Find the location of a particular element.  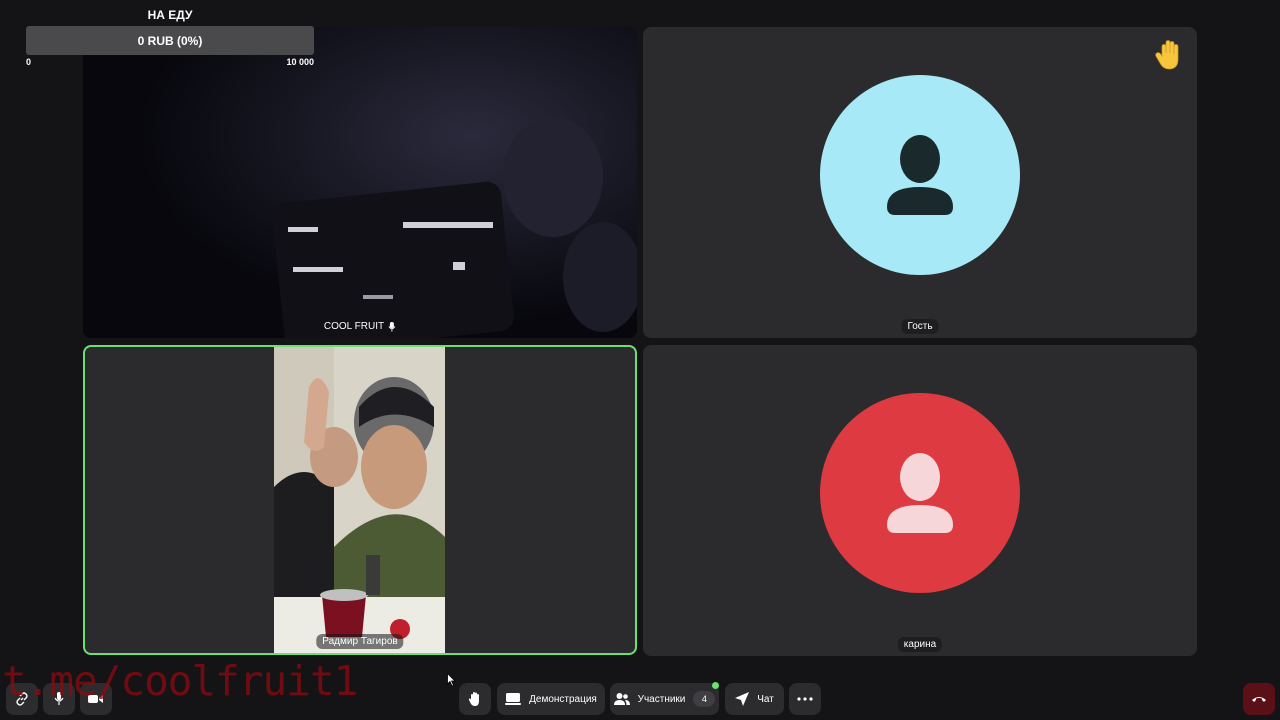

chat-button: Чат is located at coordinates (754, 699).